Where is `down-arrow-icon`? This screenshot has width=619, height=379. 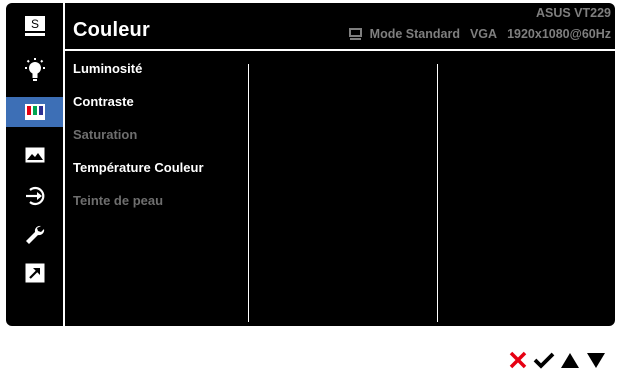
down-arrow-icon is located at coordinates (595, 360).